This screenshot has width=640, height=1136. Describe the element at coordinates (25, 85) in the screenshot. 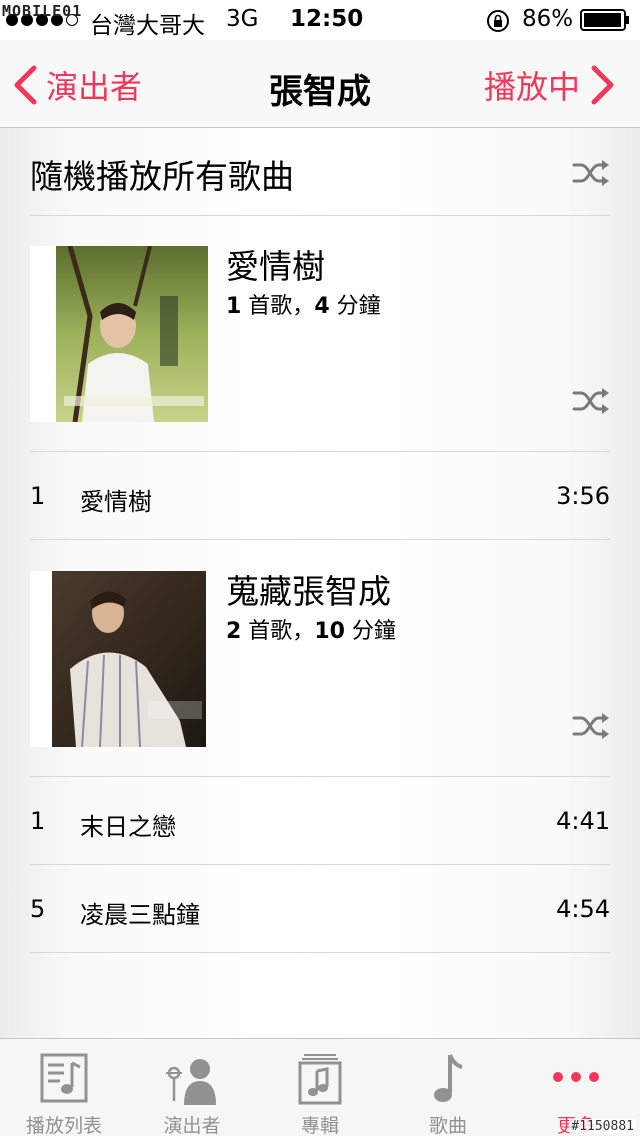

I see `chevron-left-icon` at that location.